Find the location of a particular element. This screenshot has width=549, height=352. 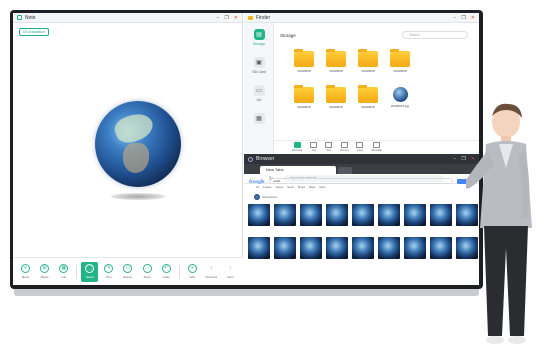

tool-label: More is located at coordinates (147, 277).